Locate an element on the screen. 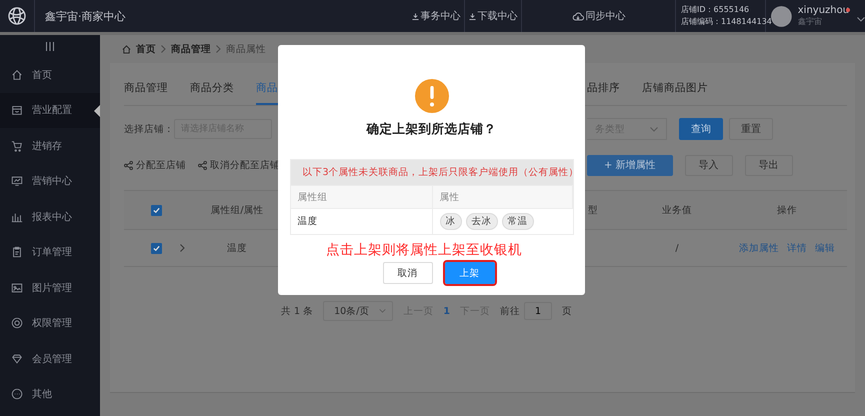 This screenshot has height=416, width=865. row-action-link: 添加属性 is located at coordinates (759, 248).